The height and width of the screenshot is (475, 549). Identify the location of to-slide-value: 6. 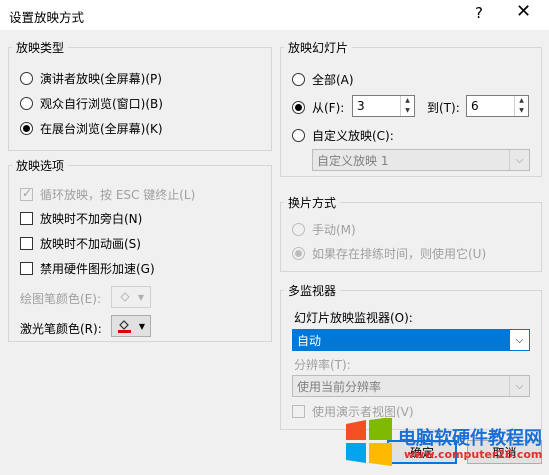
(490, 106).